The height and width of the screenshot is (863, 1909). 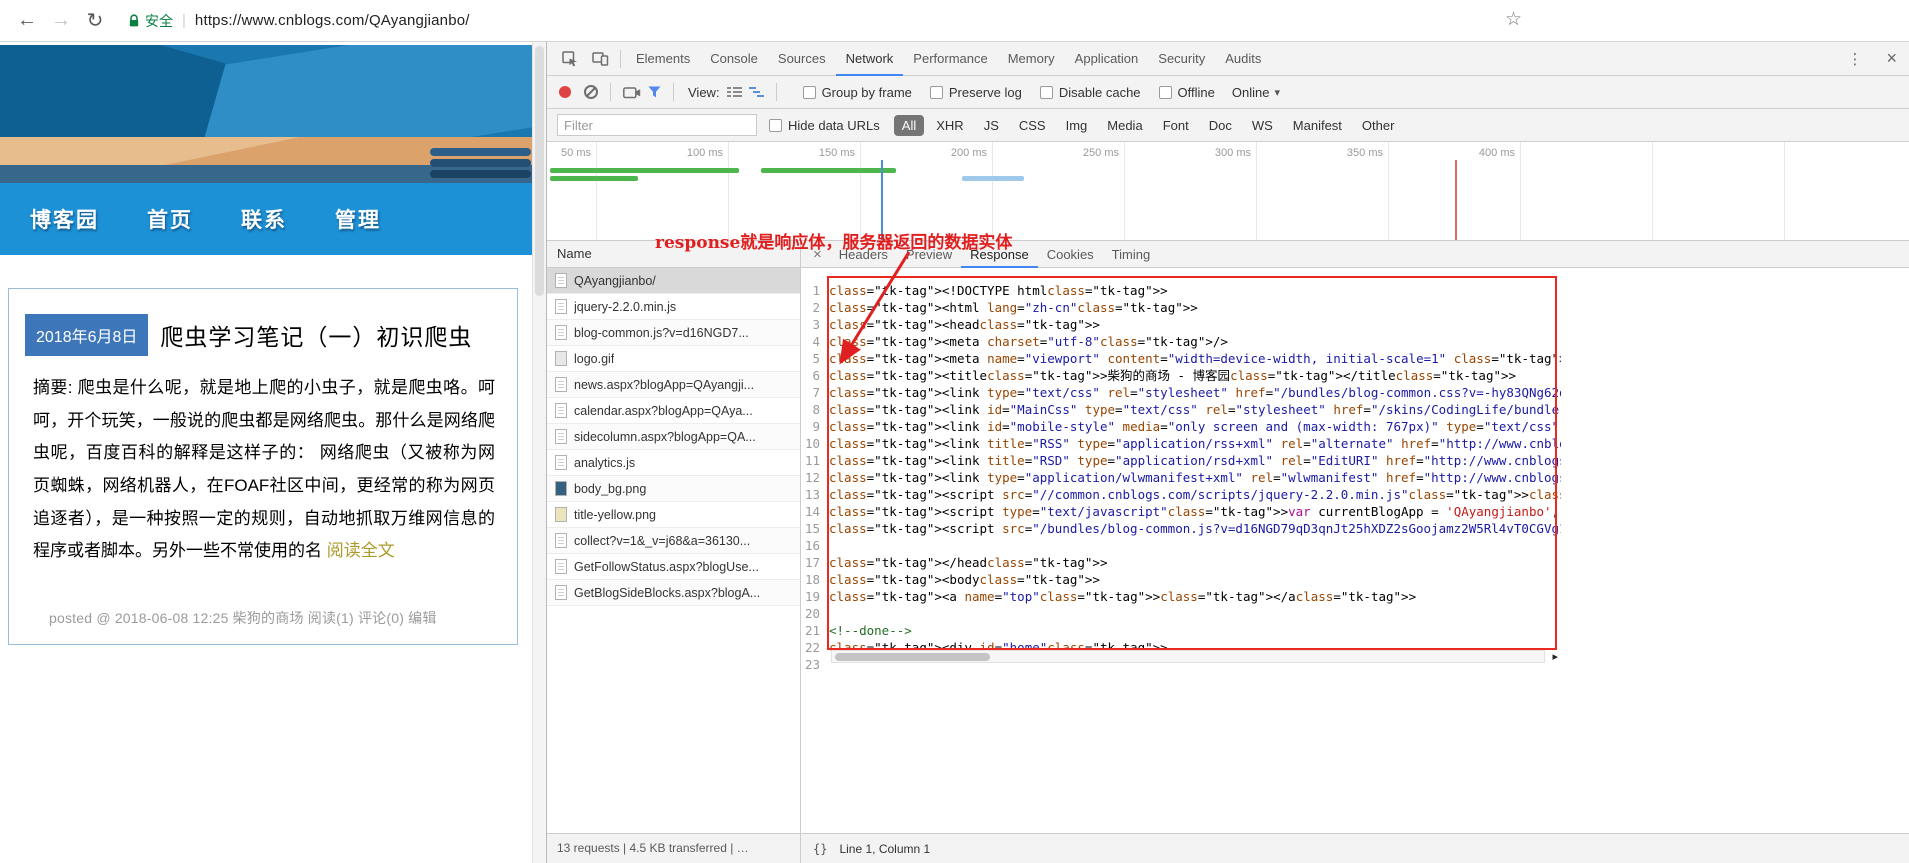 What do you see at coordinates (812, 545) in the screenshot?
I see `line-number: 16` at bounding box center [812, 545].